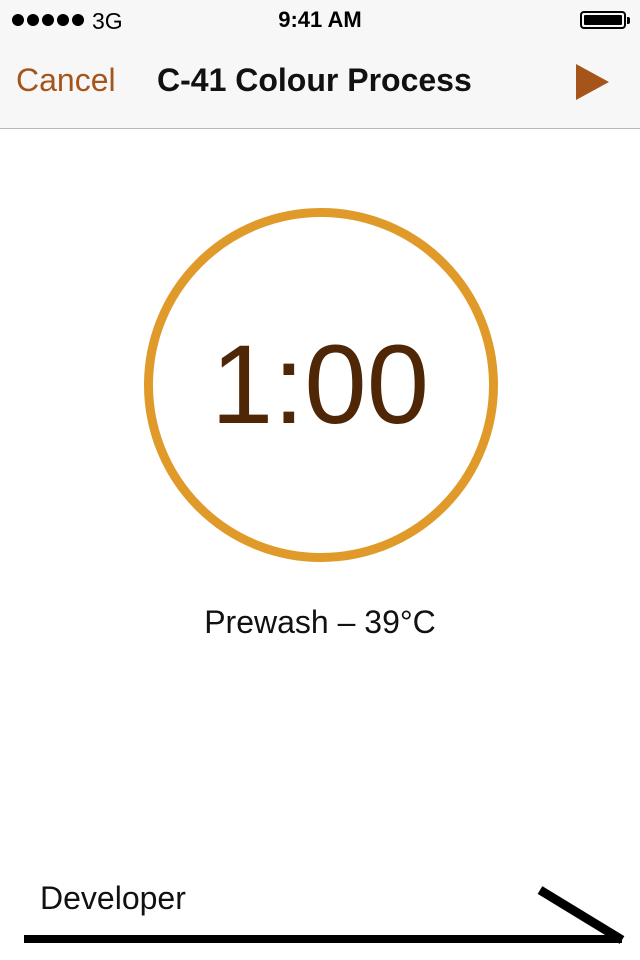  I want to click on status-bar: 3G 9:41 AM, so click(320, 20).